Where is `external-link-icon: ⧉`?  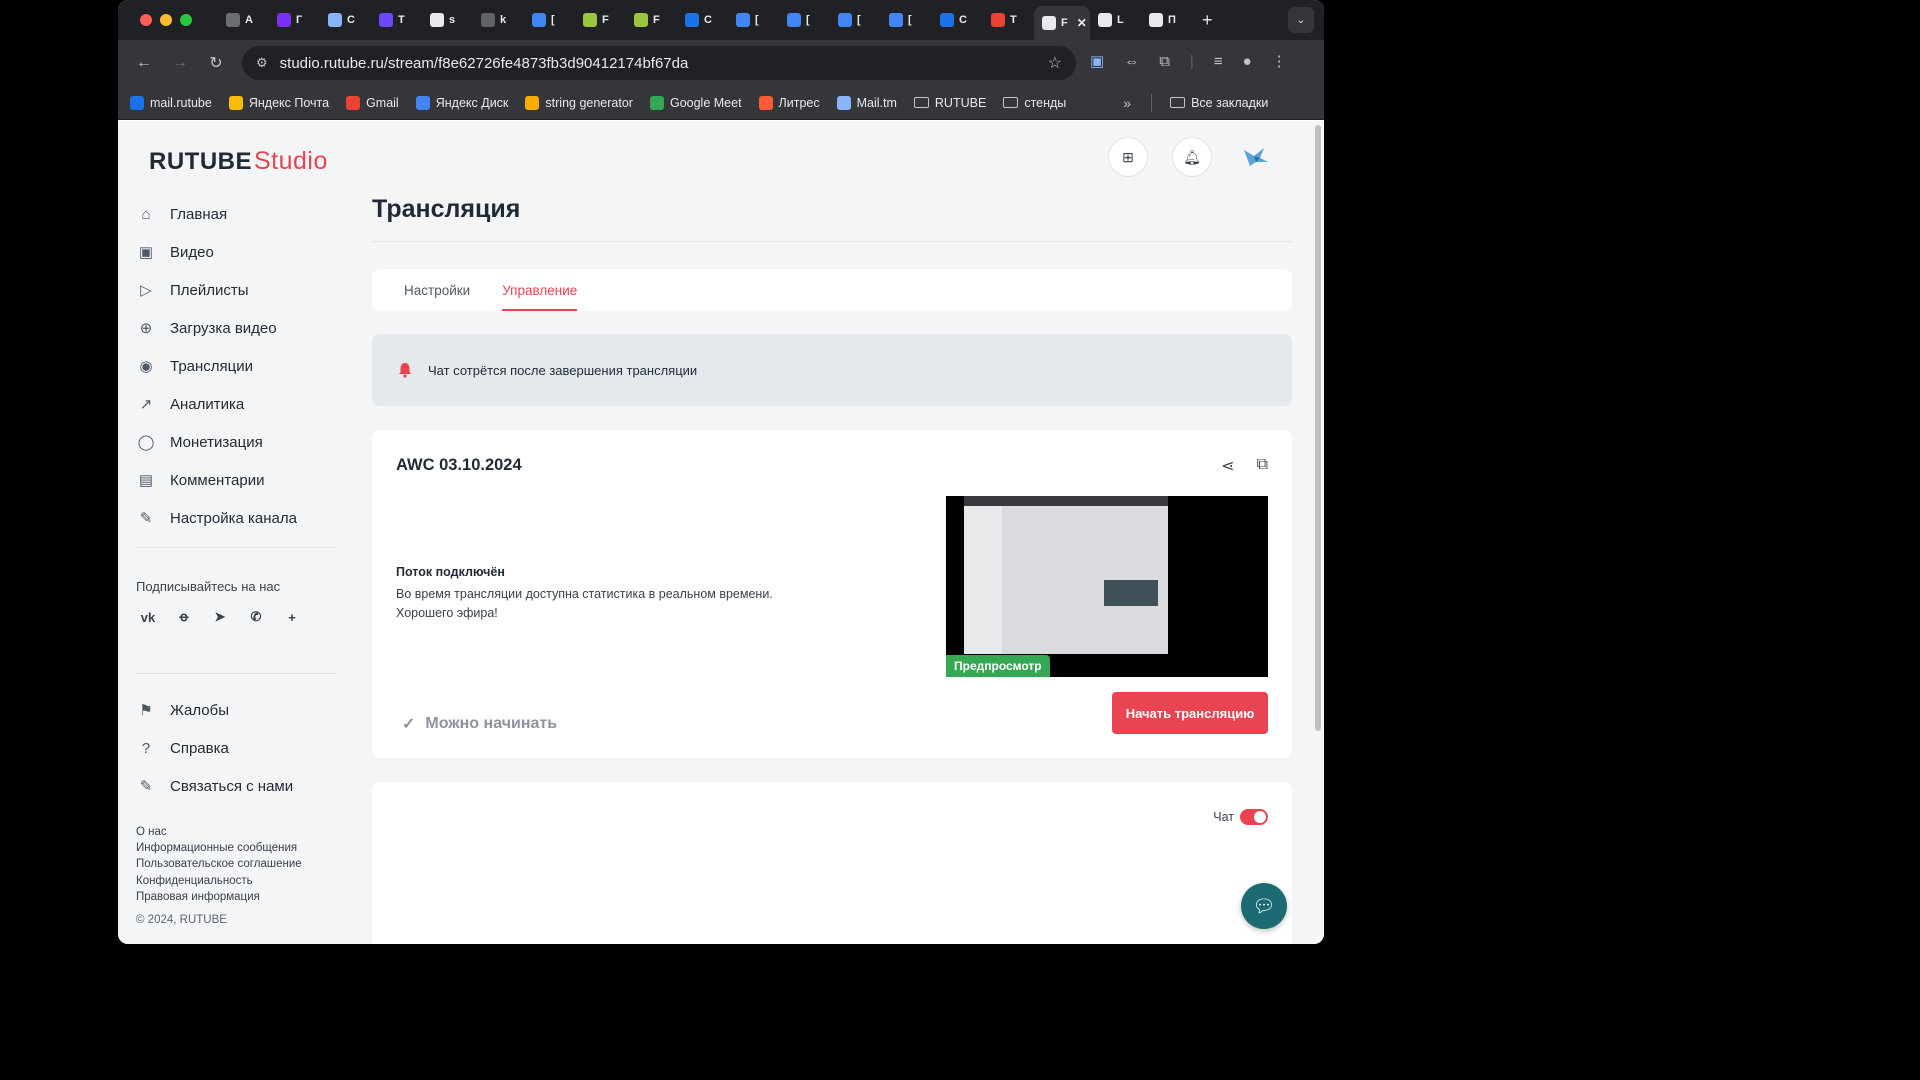
external-link-icon: ⧉ is located at coordinates (1262, 466).